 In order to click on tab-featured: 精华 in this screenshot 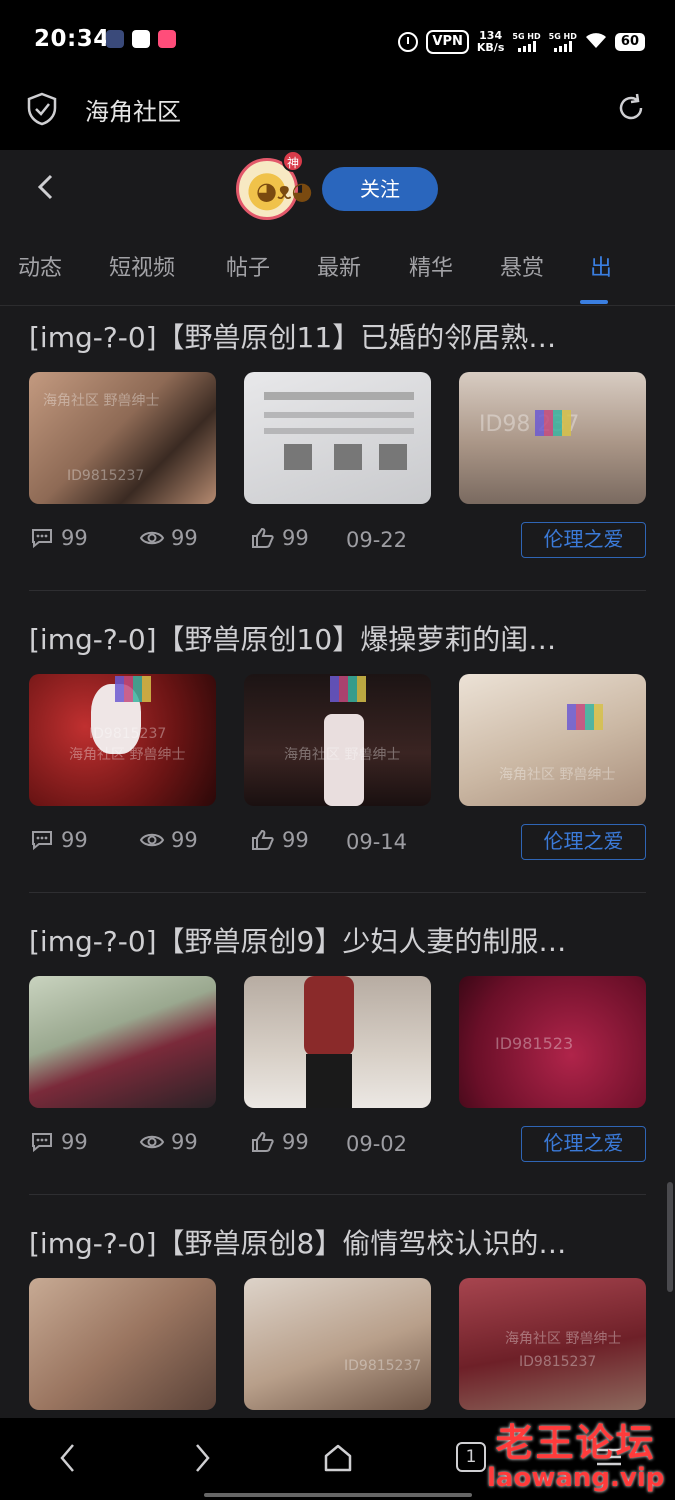, I will do `click(431, 266)`.